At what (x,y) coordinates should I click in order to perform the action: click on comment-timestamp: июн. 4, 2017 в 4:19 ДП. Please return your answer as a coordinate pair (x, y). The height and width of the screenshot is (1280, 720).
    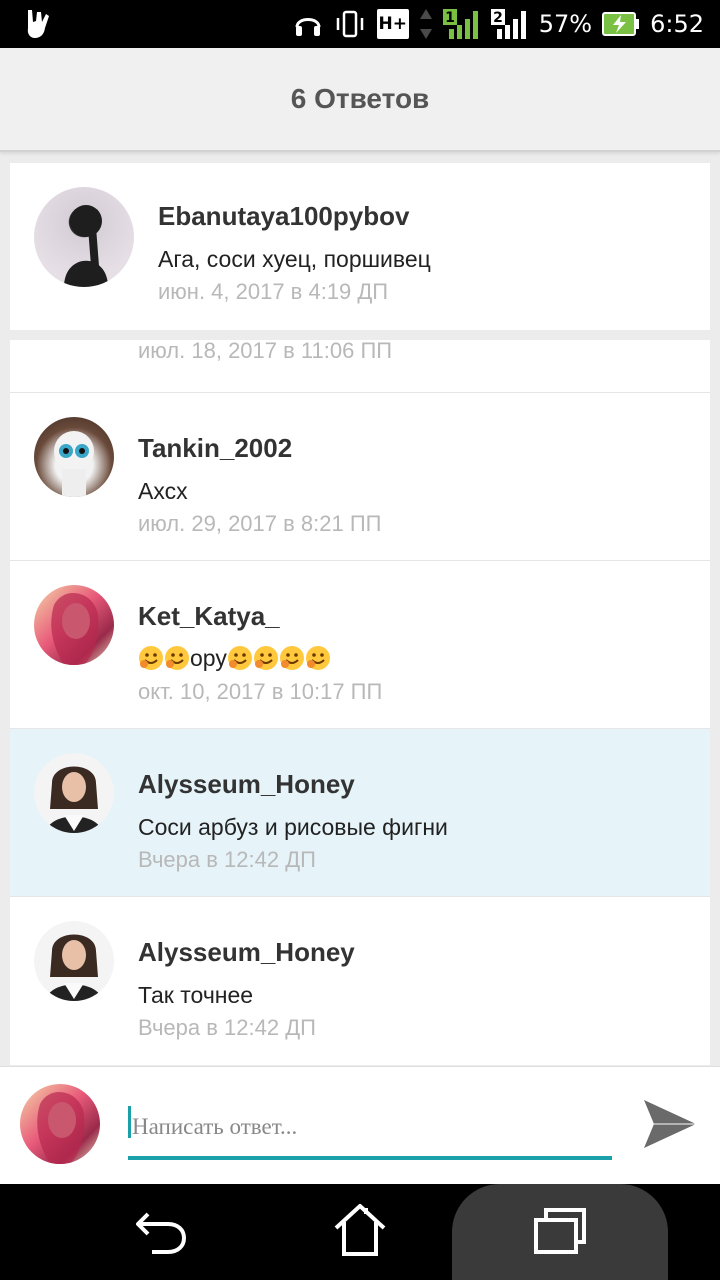
    Looking at the image, I should click on (273, 291).